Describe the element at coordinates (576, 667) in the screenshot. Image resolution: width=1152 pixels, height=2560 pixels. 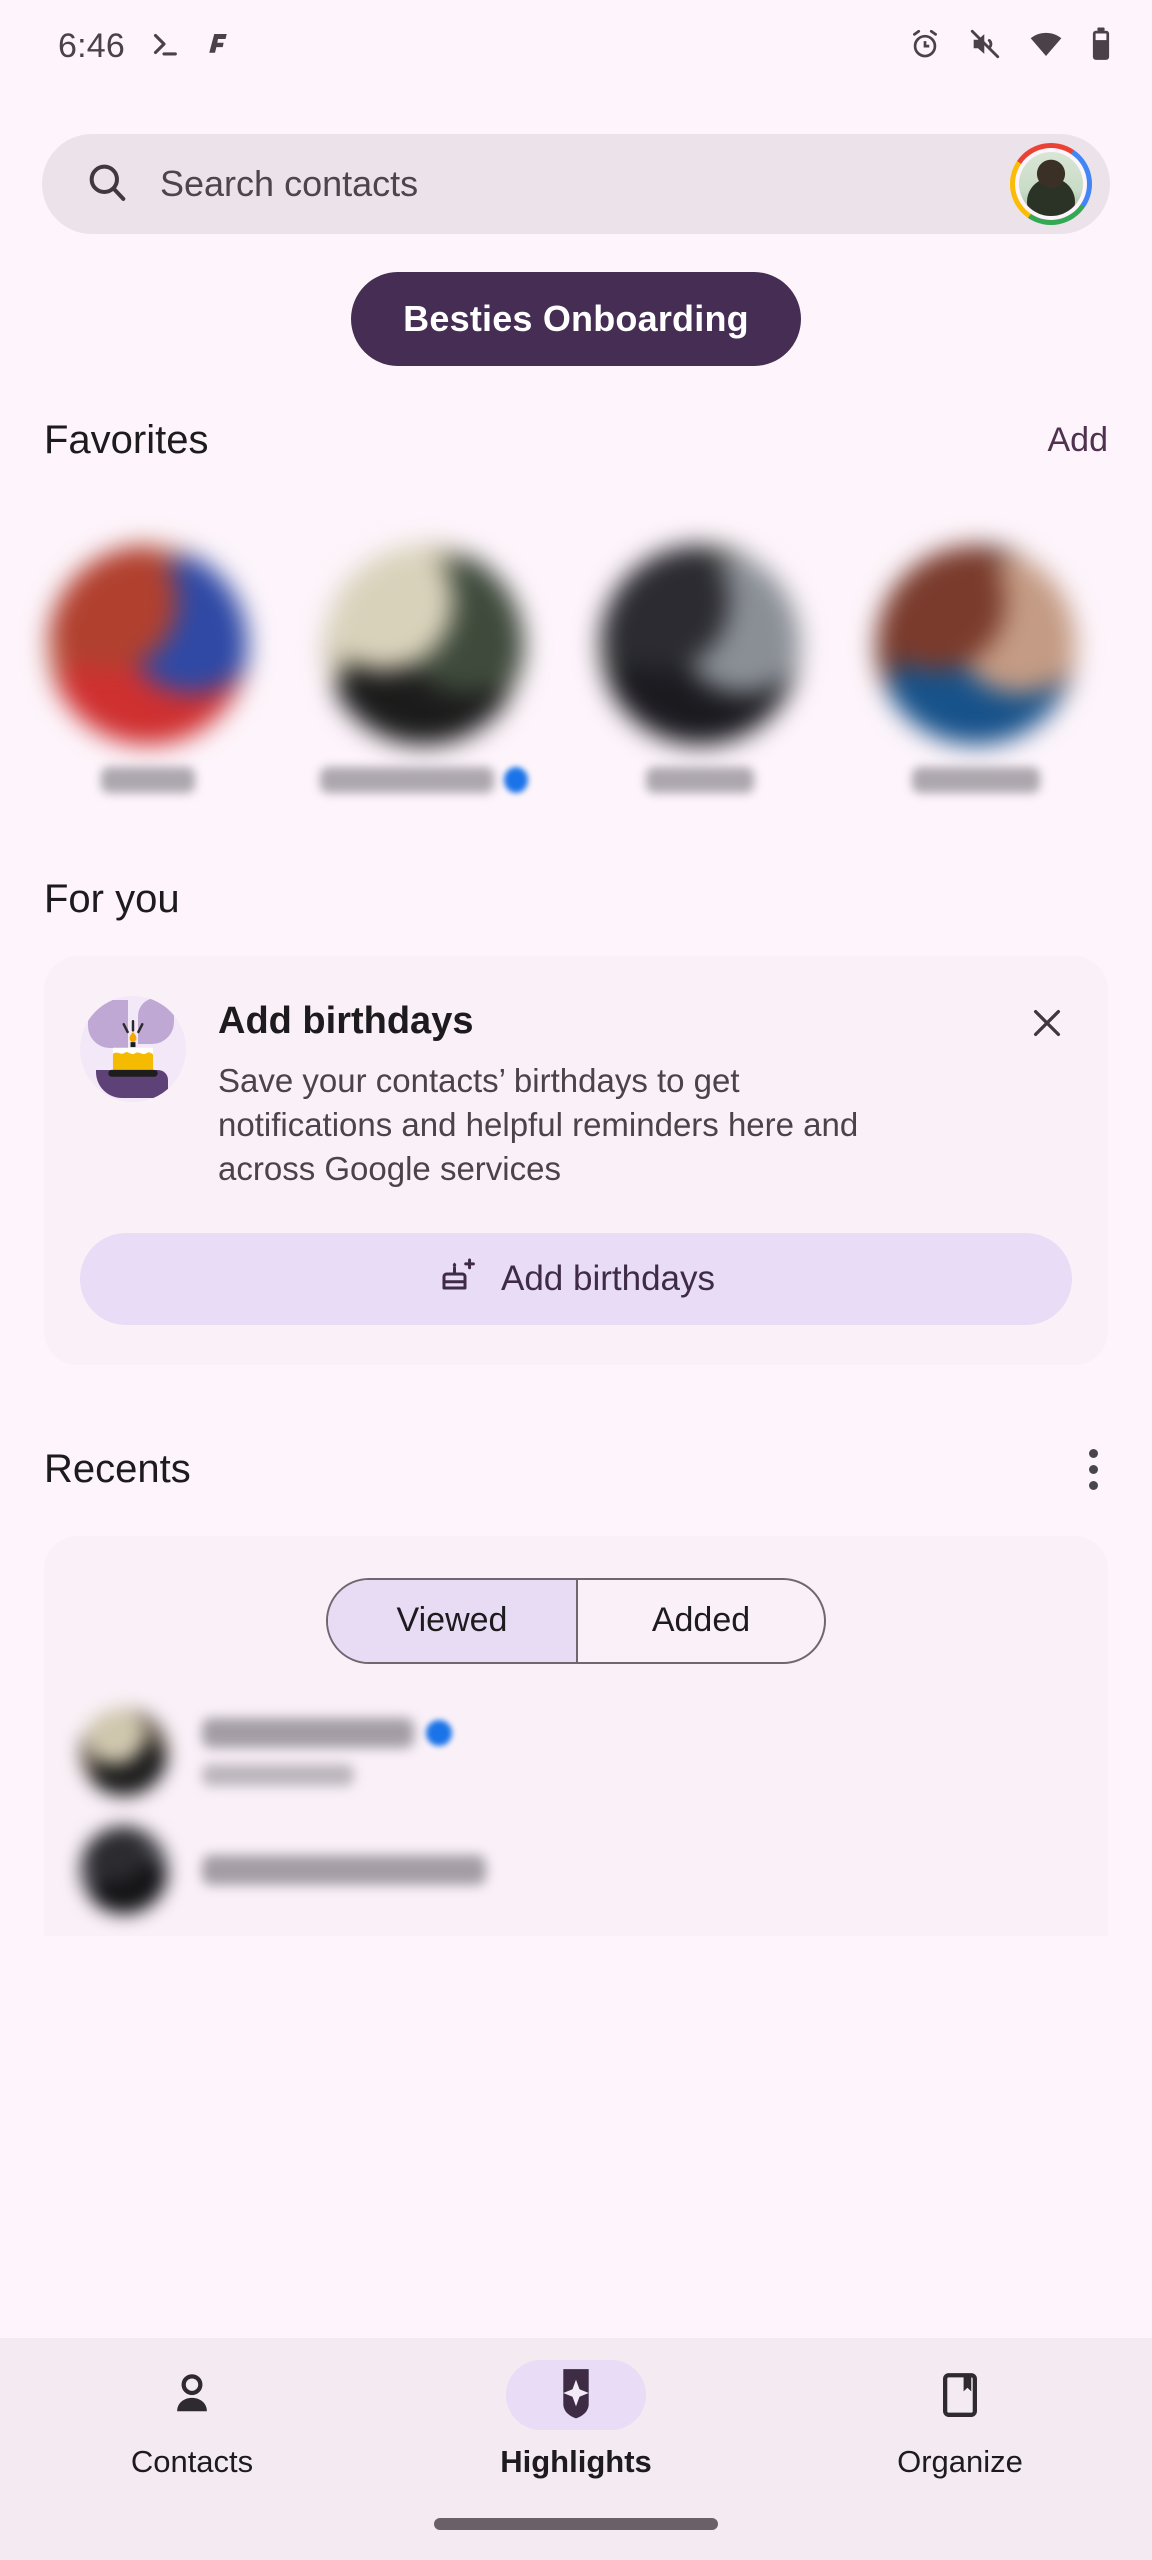
I see `favorites-list` at that location.